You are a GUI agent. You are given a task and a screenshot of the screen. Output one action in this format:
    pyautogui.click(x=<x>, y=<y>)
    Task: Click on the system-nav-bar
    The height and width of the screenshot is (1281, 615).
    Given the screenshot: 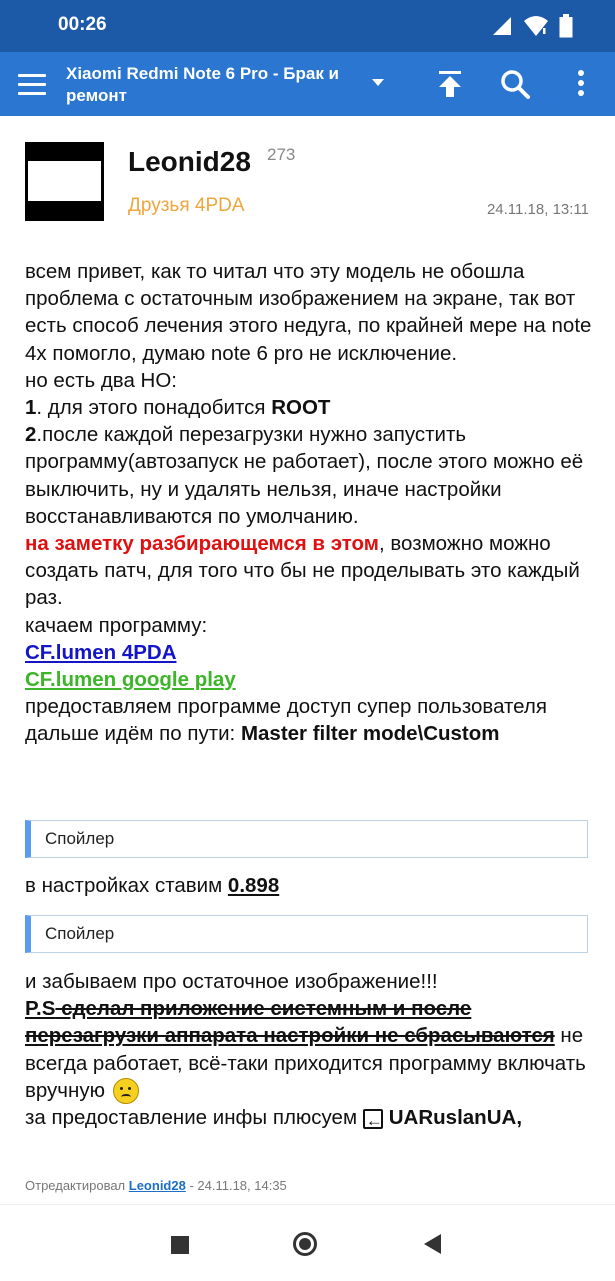 What is the action you would take?
    pyautogui.click(x=307, y=1242)
    